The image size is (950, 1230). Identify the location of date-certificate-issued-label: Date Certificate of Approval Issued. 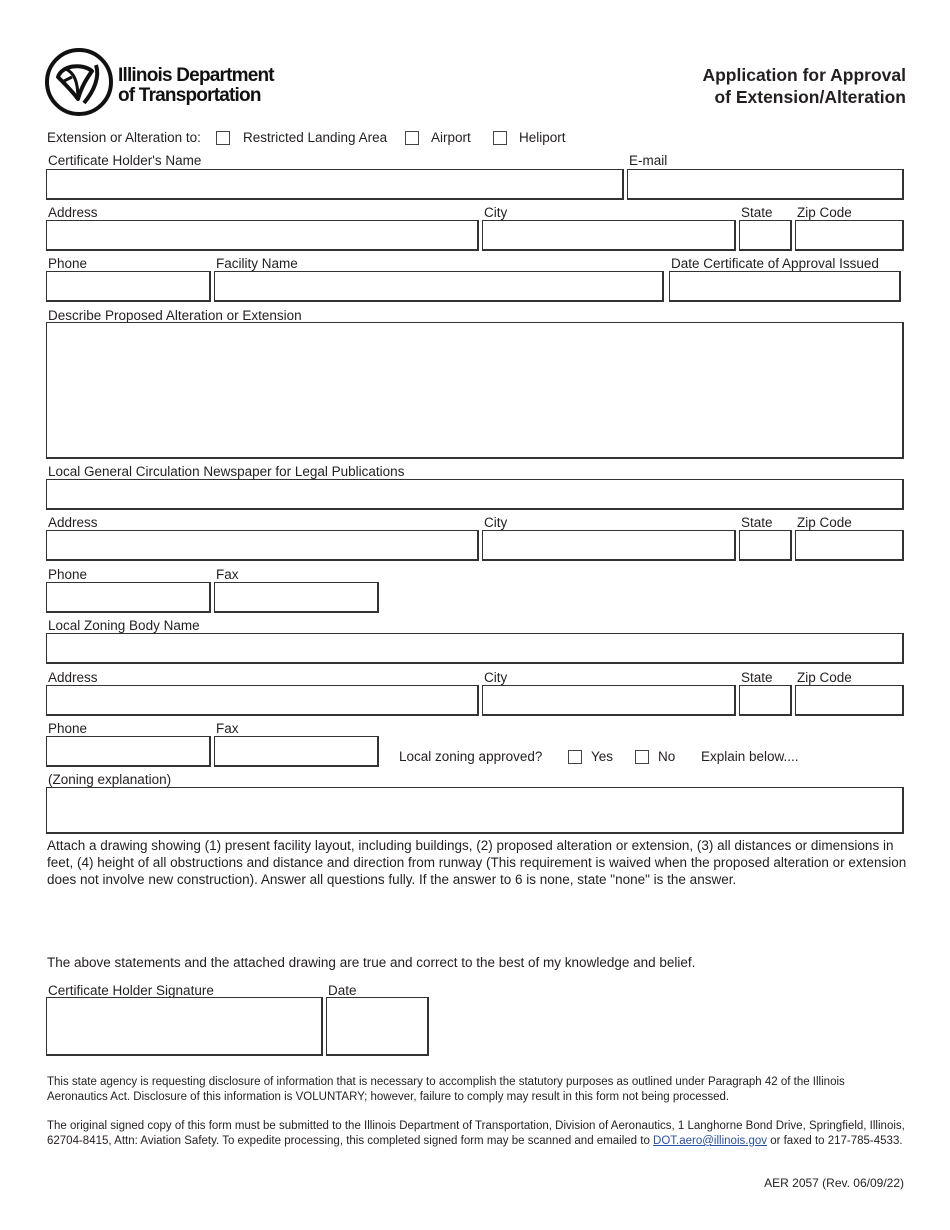
(775, 263).